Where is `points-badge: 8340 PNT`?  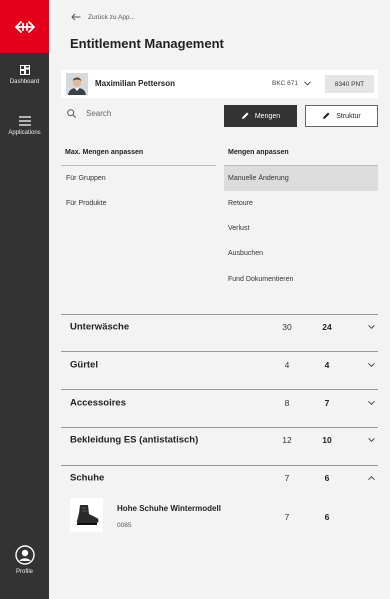 points-badge: 8340 PNT is located at coordinates (349, 84).